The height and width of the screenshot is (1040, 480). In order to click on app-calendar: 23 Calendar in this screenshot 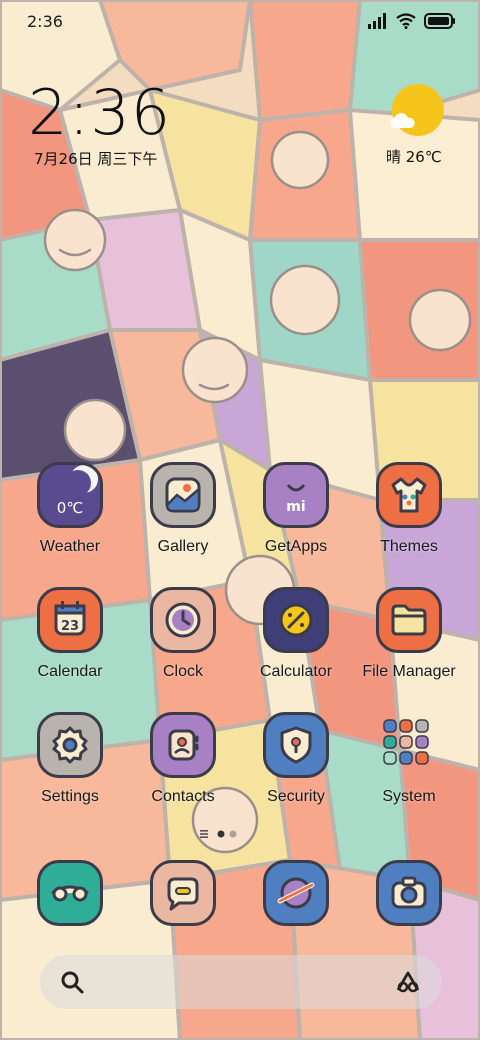, I will do `click(70, 642)`.